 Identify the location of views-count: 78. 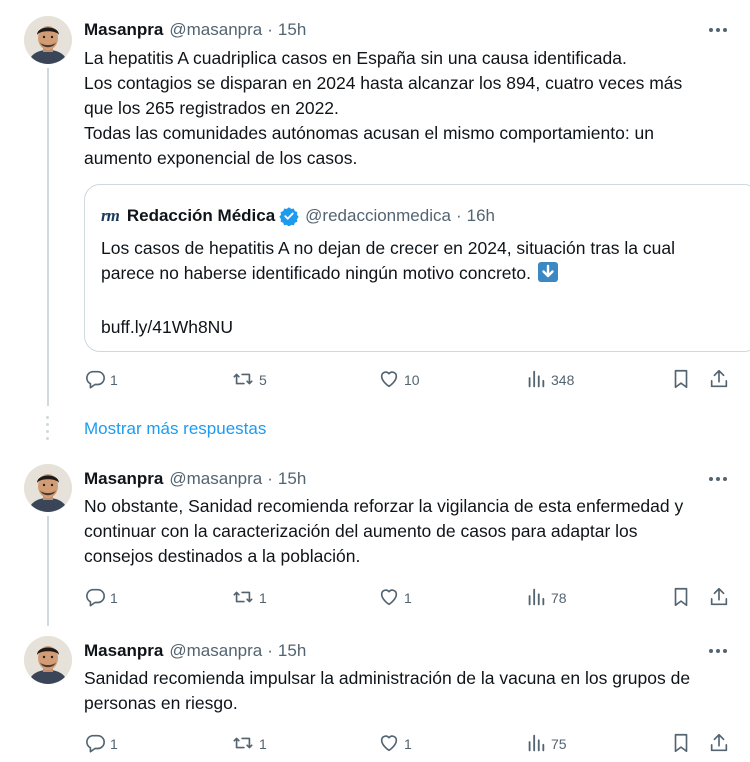
(559, 598).